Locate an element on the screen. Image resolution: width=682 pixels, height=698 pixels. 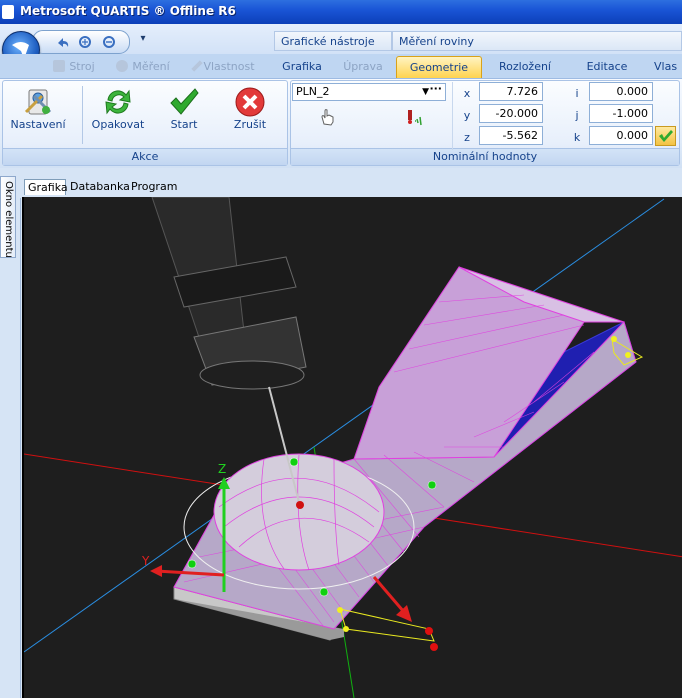
chevron-down-icon: ▼ is located at coordinates (425, 92).